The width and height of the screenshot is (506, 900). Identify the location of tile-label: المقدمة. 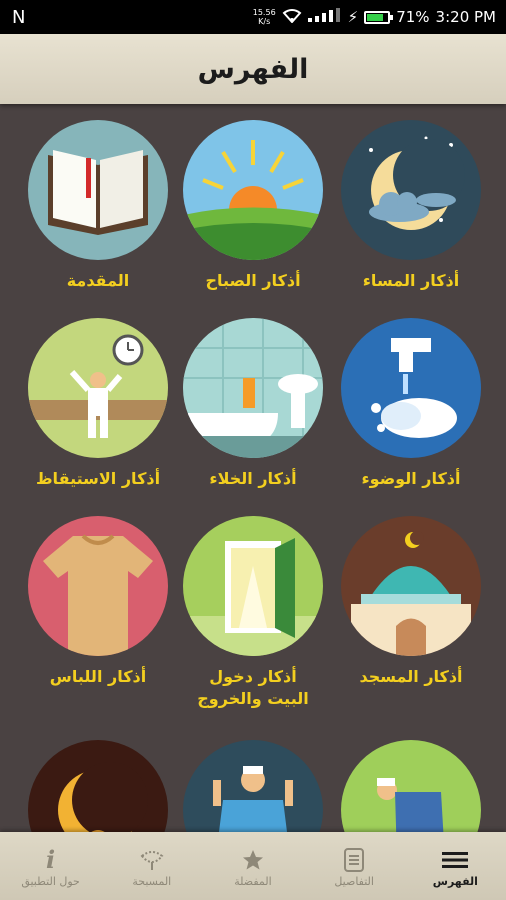
(98, 280).